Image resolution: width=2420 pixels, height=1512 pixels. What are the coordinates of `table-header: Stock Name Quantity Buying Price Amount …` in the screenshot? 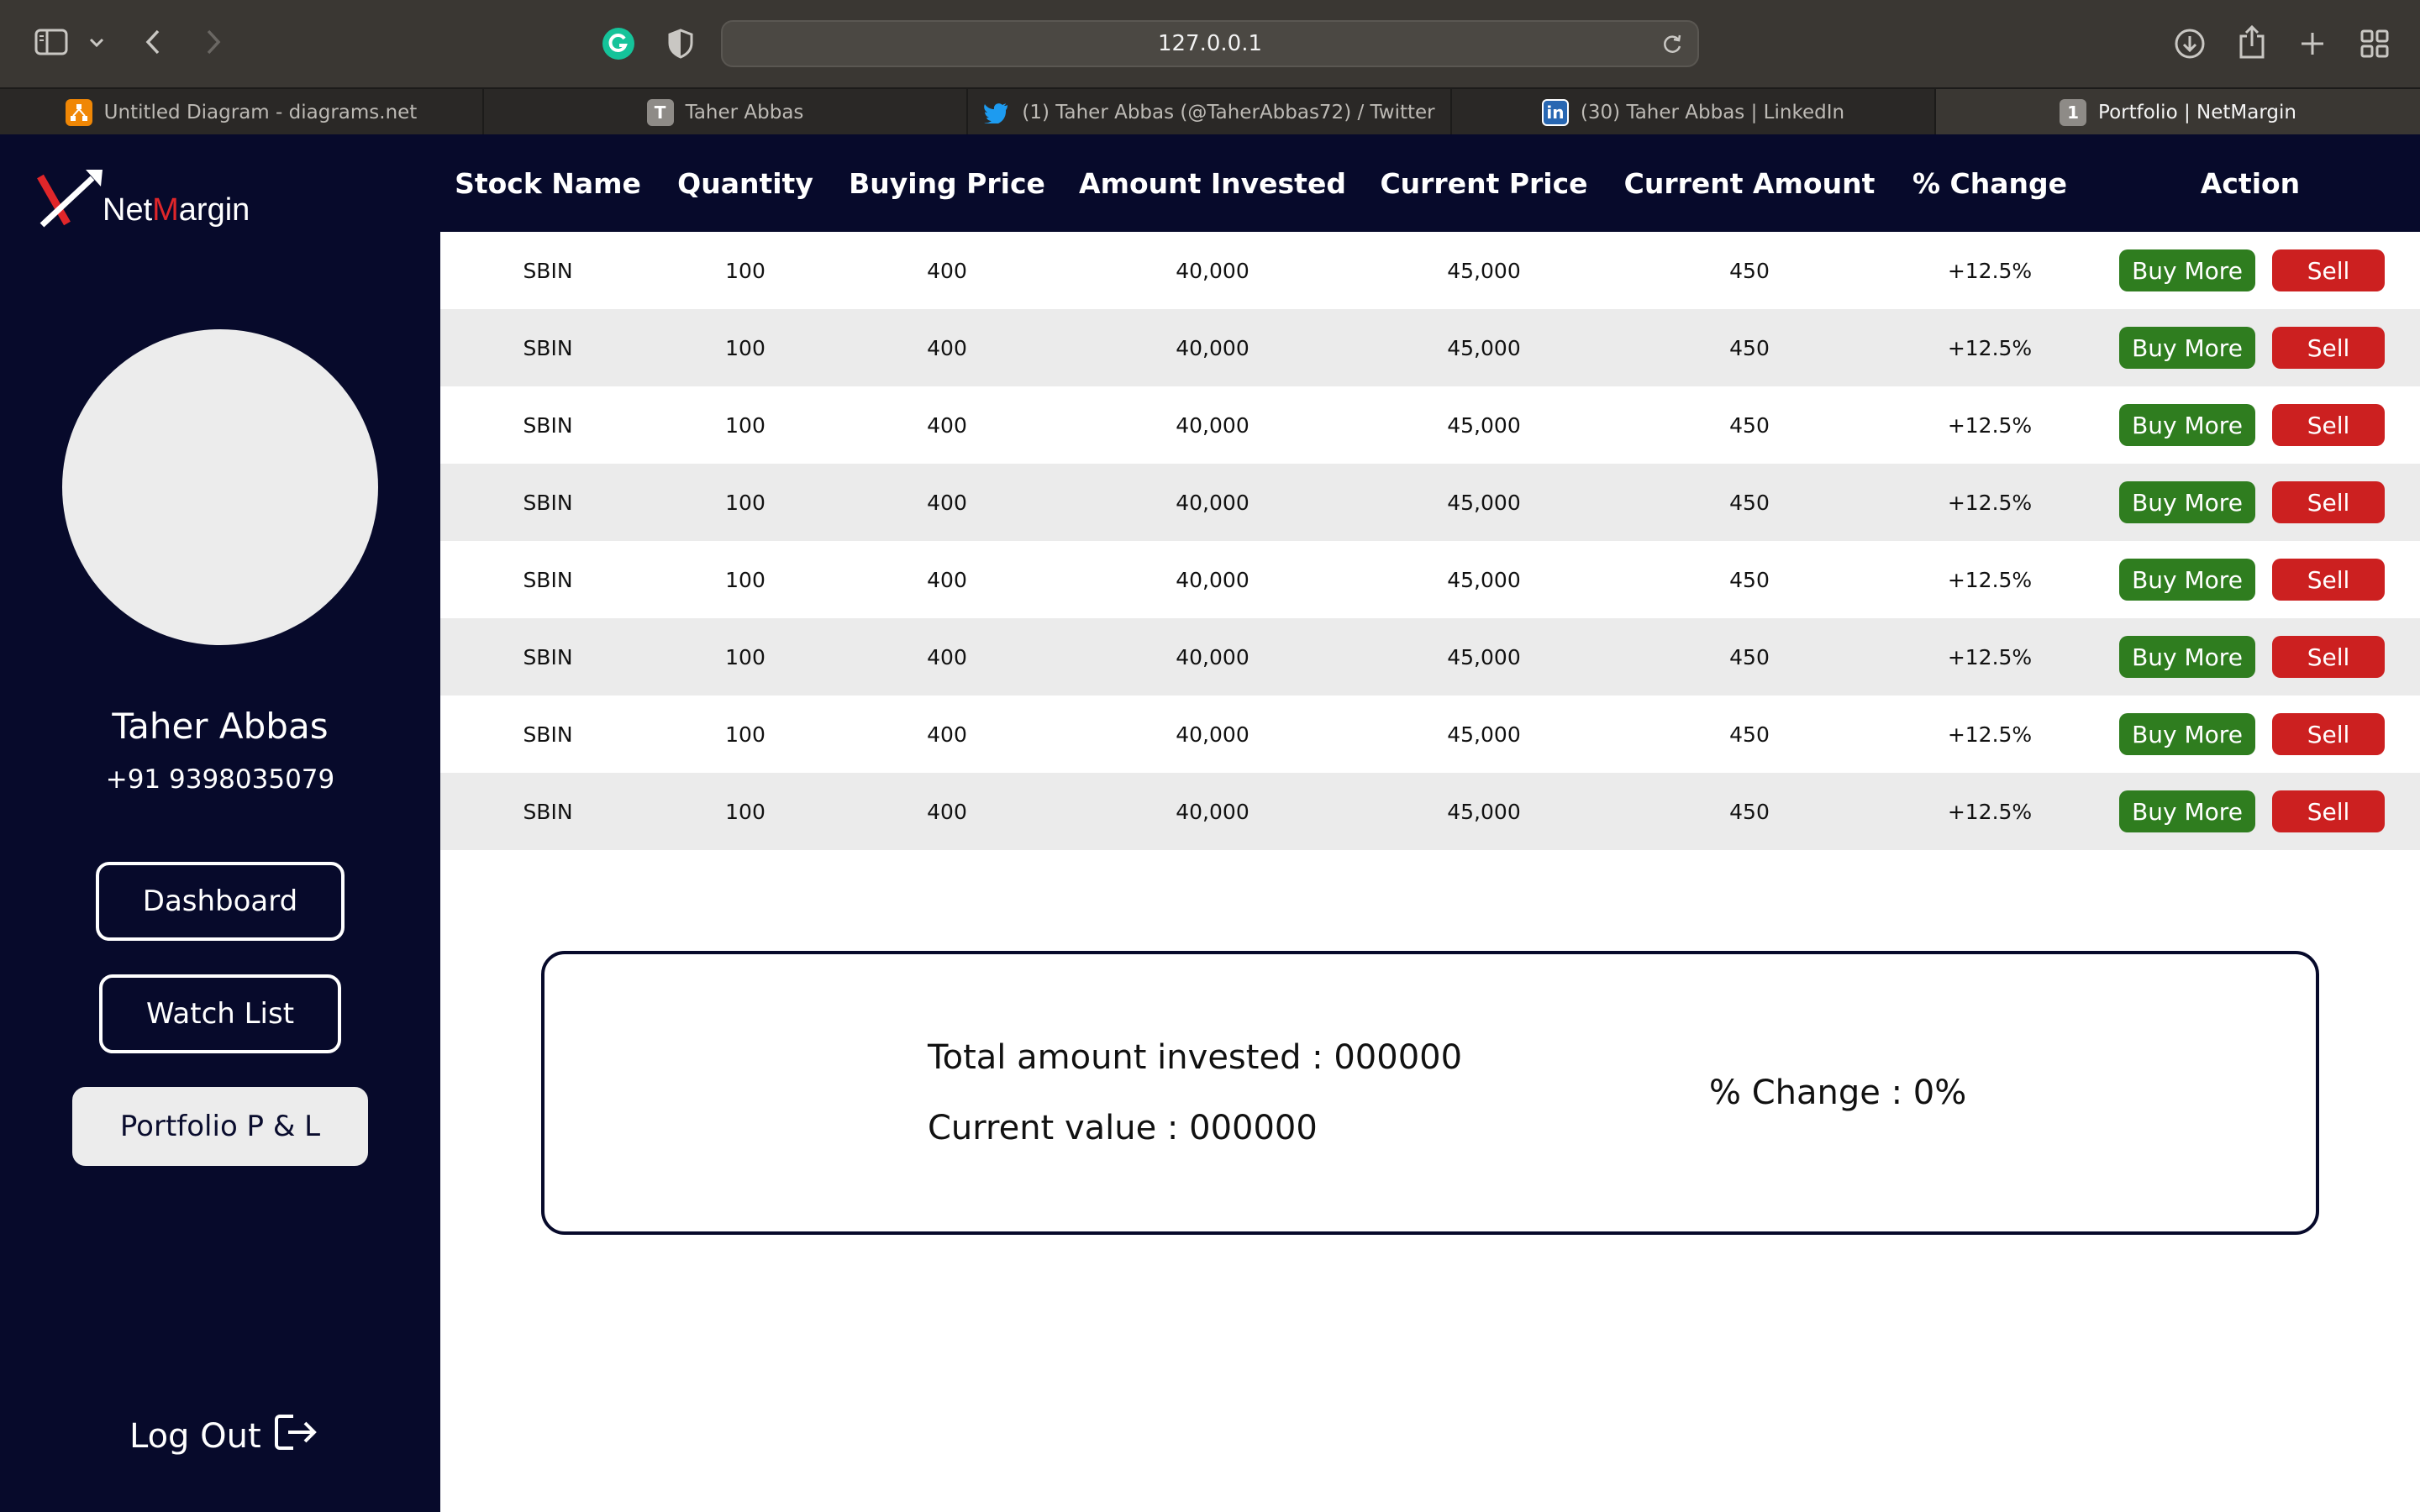 It's located at (1430, 183).